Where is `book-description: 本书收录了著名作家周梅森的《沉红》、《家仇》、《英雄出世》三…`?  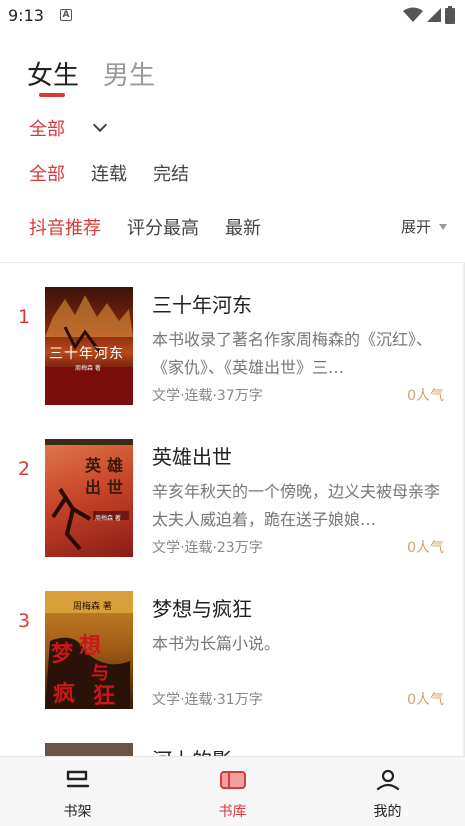 book-description: 本书收录了著名作家周梅森的《沉红》、《家仇》、《英雄出世》三… is located at coordinates (292, 353).